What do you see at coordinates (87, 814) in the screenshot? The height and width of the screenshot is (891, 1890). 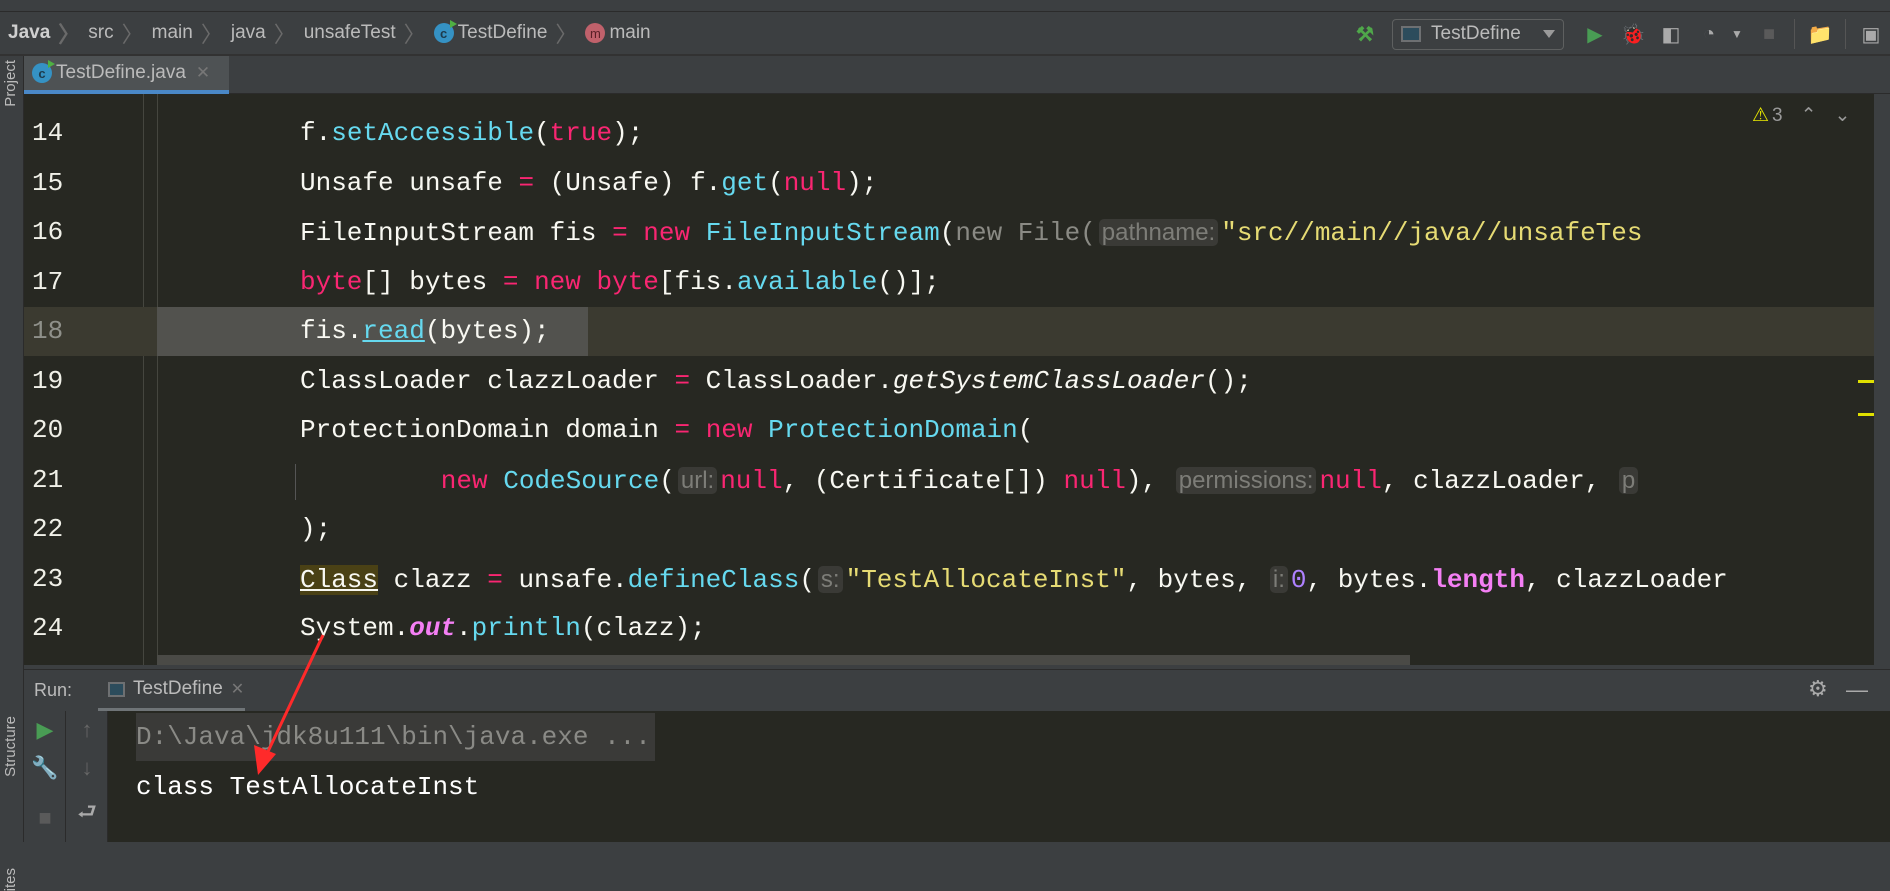 I see `soft-wrap-icon: ⮐` at bounding box center [87, 814].